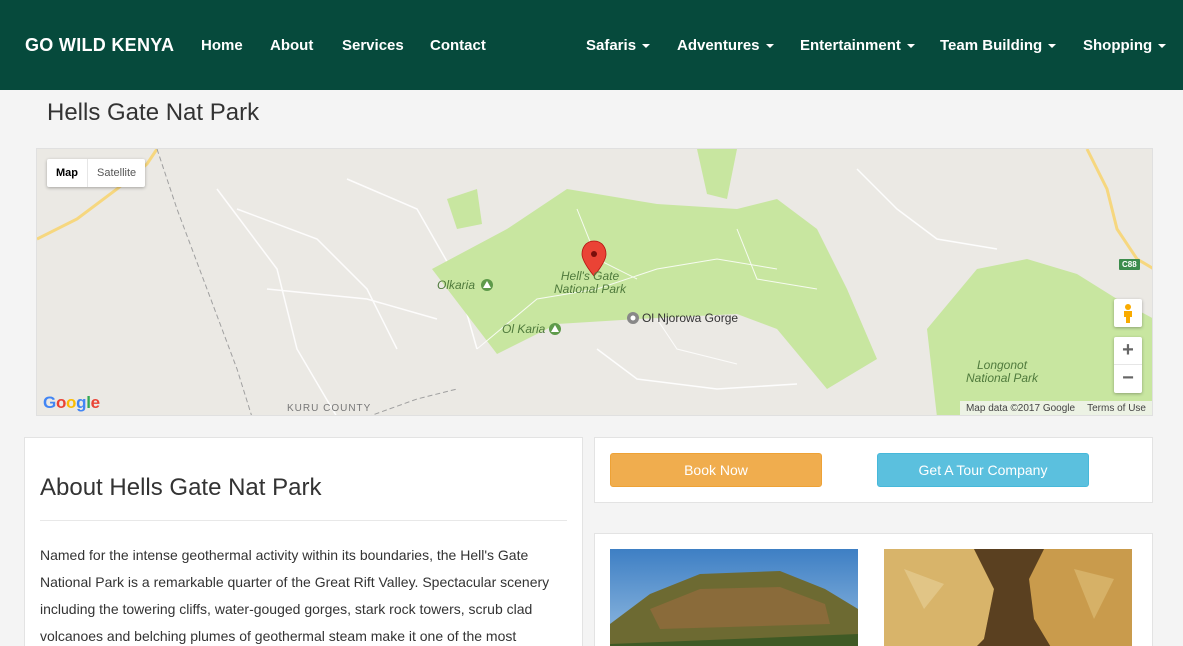 This screenshot has height=646, width=1183. Describe the element at coordinates (303, 520) in the screenshot. I see `divider` at that location.